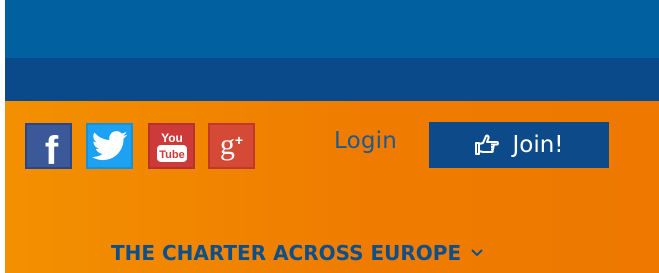 The width and height of the screenshot is (659, 273). I want to click on facebook-icon: f, so click(51, 150).